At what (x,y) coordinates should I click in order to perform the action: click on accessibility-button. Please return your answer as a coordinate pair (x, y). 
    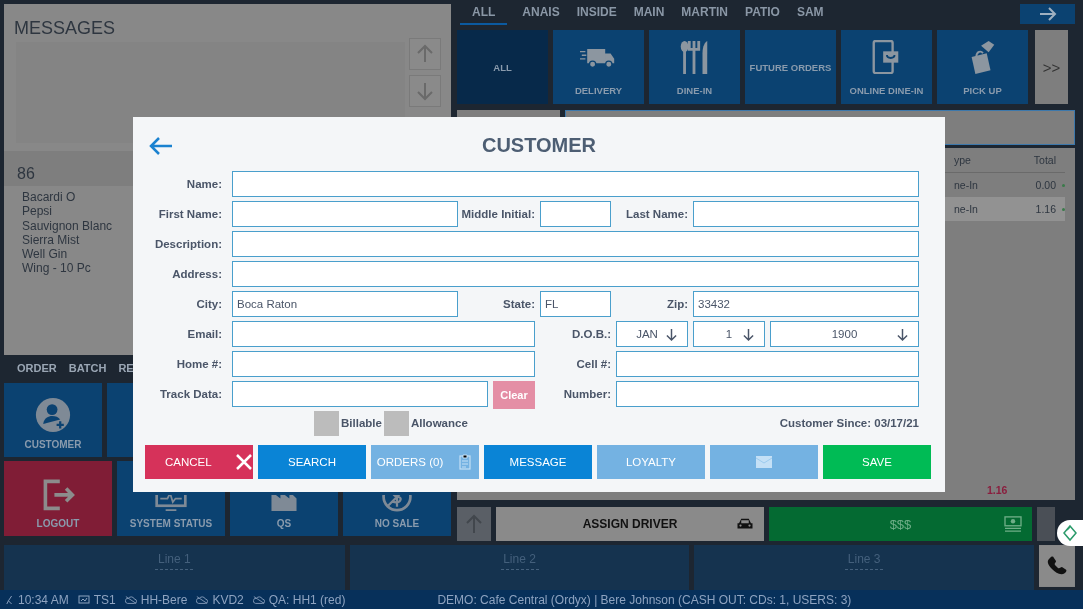
    Looking at the image, I should click on (1070, 533).